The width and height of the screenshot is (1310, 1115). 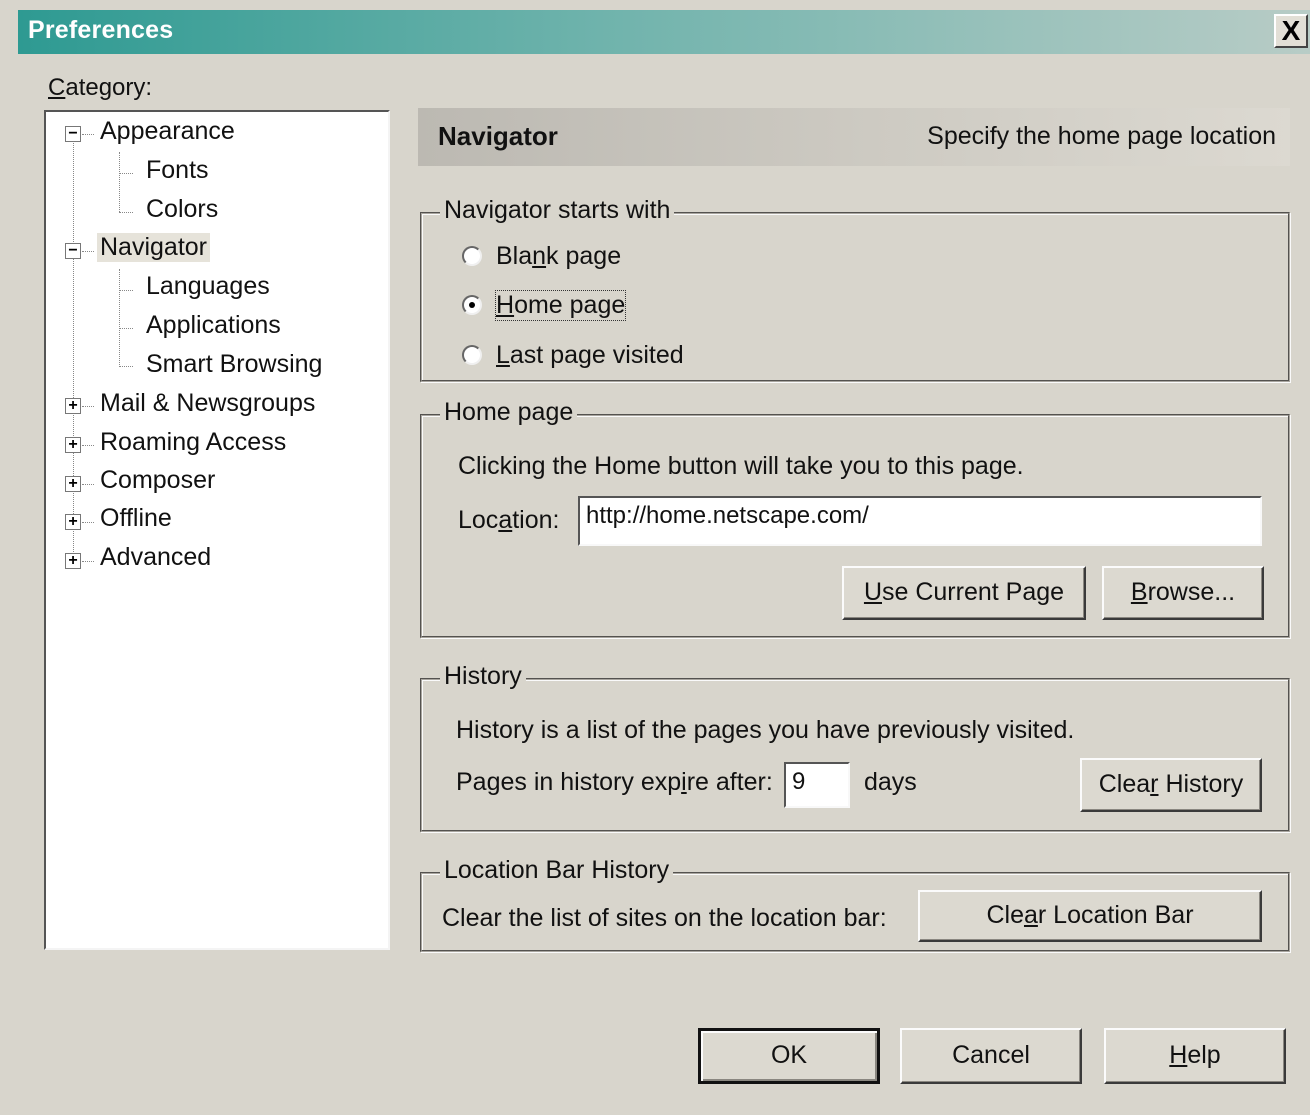 I want to click on use-current-page-button: Use Current Page, so click(x=964, y=593).